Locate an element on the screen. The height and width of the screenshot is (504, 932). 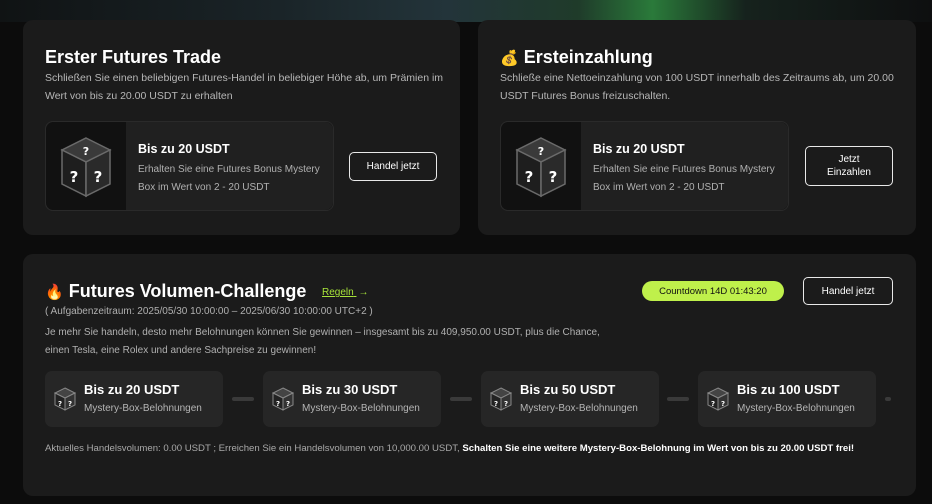
first-deposit-deposit-now-button: Jetzt Einzahlen is located at coordinates (849, 166).